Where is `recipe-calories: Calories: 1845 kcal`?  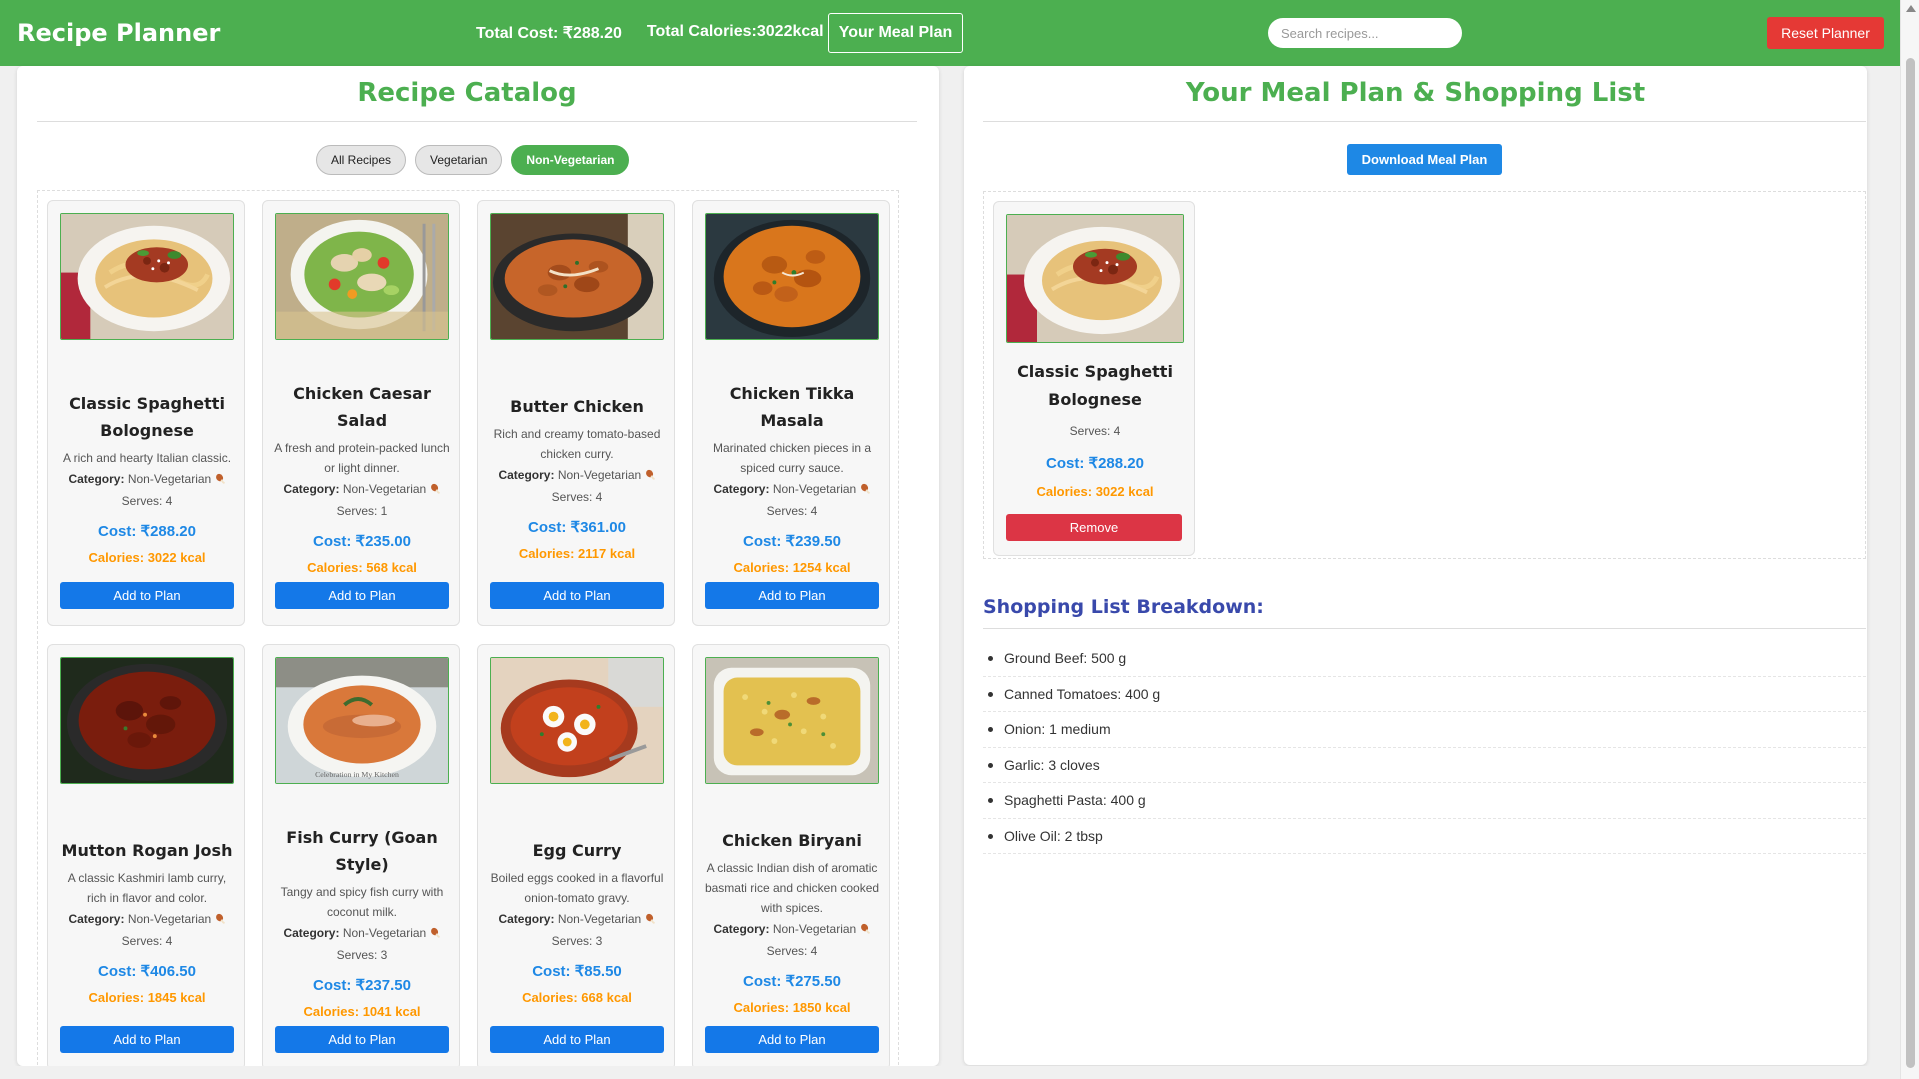
recipe-calories: Calories: 1845 kcal is located at coordinates (147, 997).